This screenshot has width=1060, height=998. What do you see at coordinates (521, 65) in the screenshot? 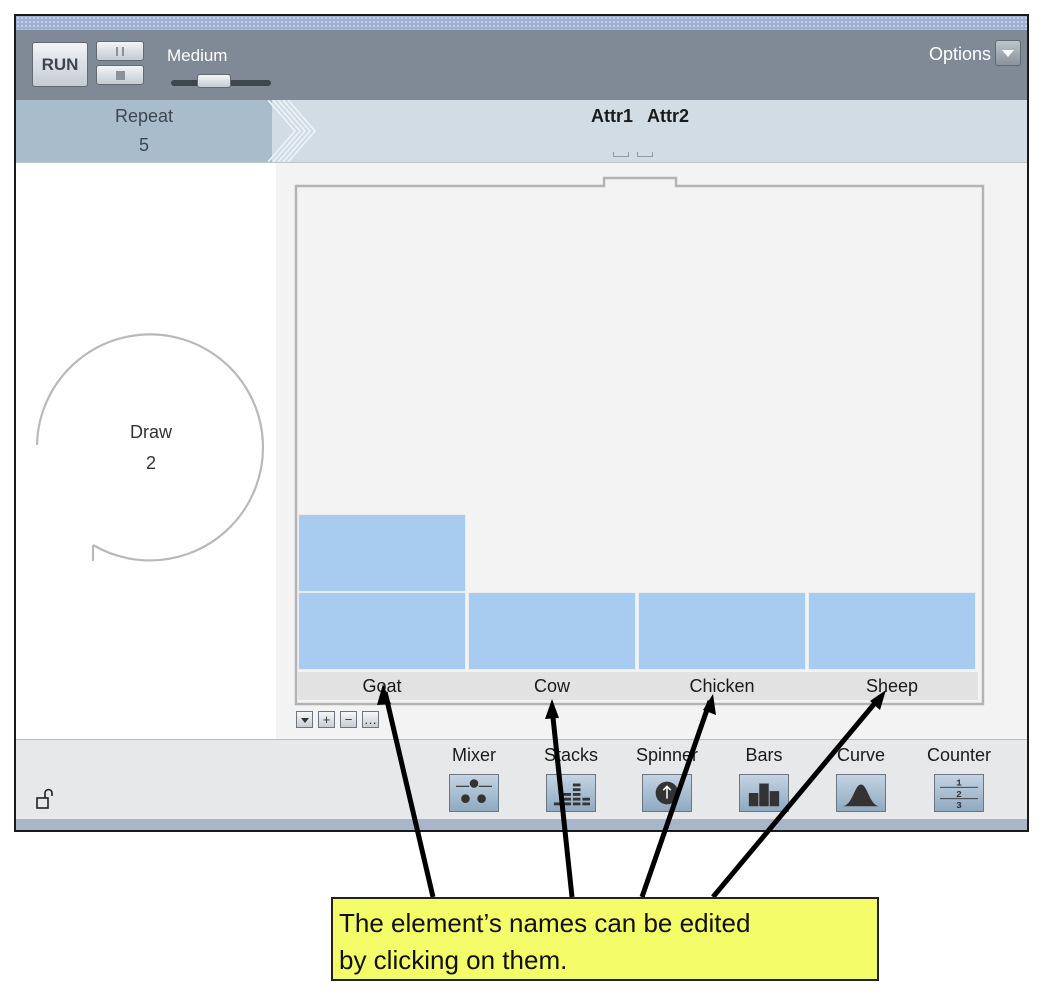
I see `top-toolbar: RUN Medium Options` at bounding box center [521, 65].